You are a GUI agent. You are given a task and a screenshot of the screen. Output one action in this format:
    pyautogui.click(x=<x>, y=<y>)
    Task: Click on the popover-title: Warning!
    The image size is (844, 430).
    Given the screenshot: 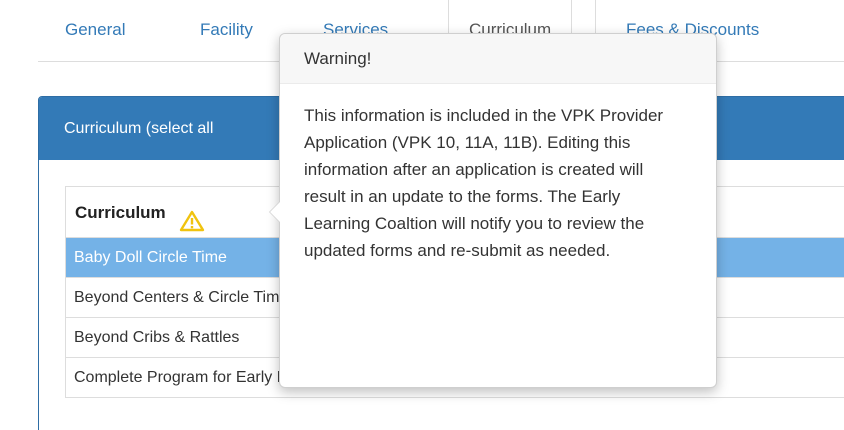 What is the action you would take?
    pyautogui.click(x=498, y=59)
    